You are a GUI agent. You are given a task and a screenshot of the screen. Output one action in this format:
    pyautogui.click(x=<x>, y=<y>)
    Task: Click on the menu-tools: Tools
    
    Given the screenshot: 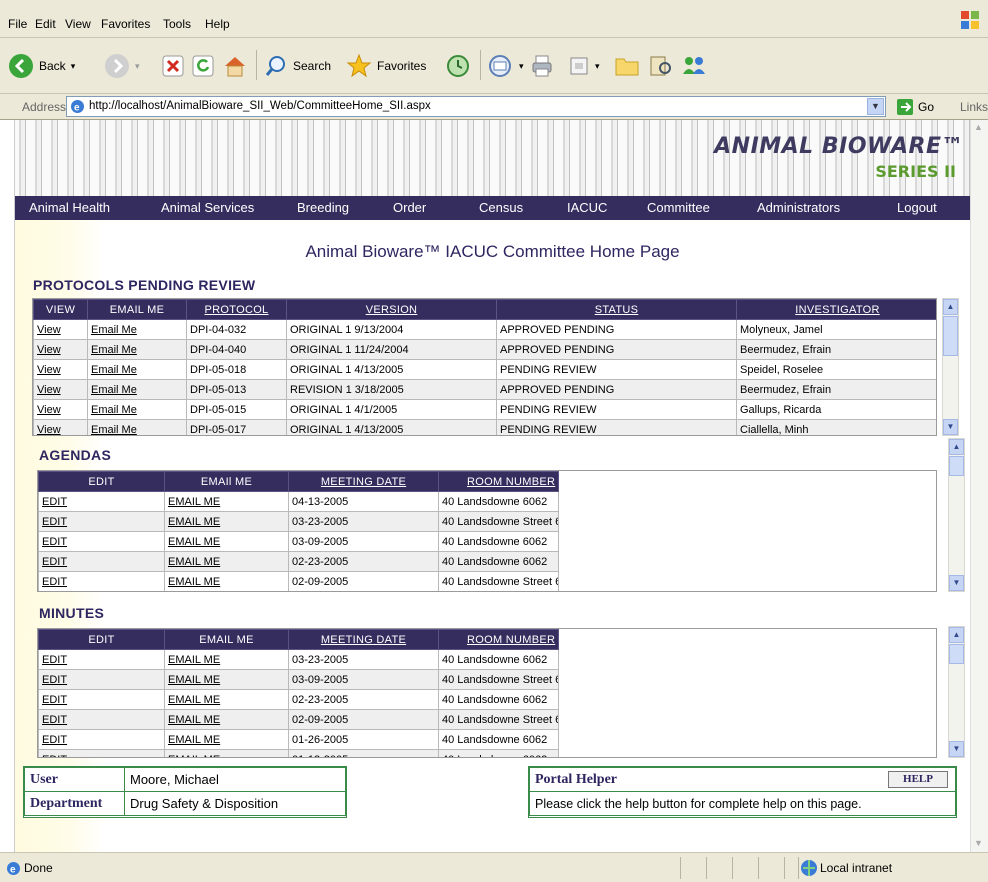 What is the action you would take?
    pyautogui.click(x=177, y=24)
    